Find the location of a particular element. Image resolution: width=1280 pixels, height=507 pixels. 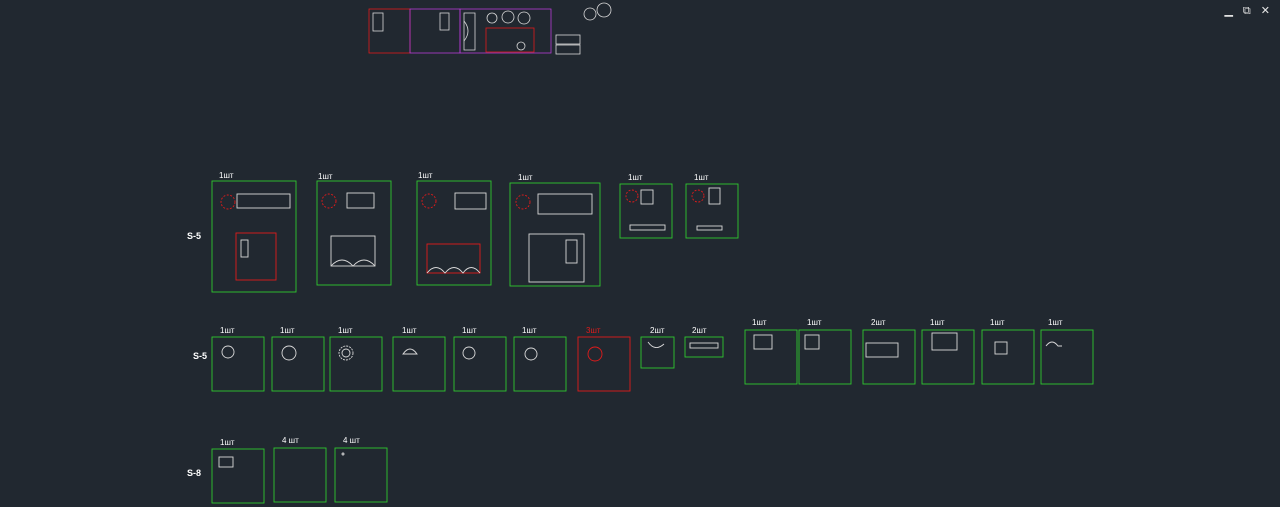

quantity-label: 3шт is located at coordinates (593, 330).